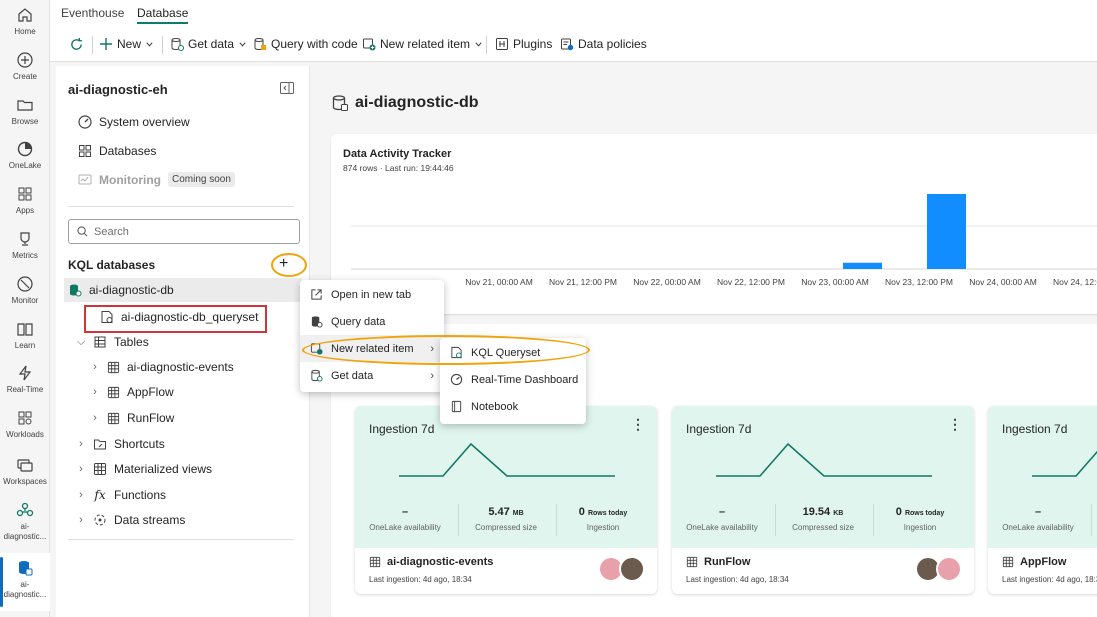 The height and width of the screenshot is (617, 1097). What do you see at coordinates (823, 519) in the screenshot?
I see `size-metric: 19.54 KB Compressed size` at bounding box center [823, 519].